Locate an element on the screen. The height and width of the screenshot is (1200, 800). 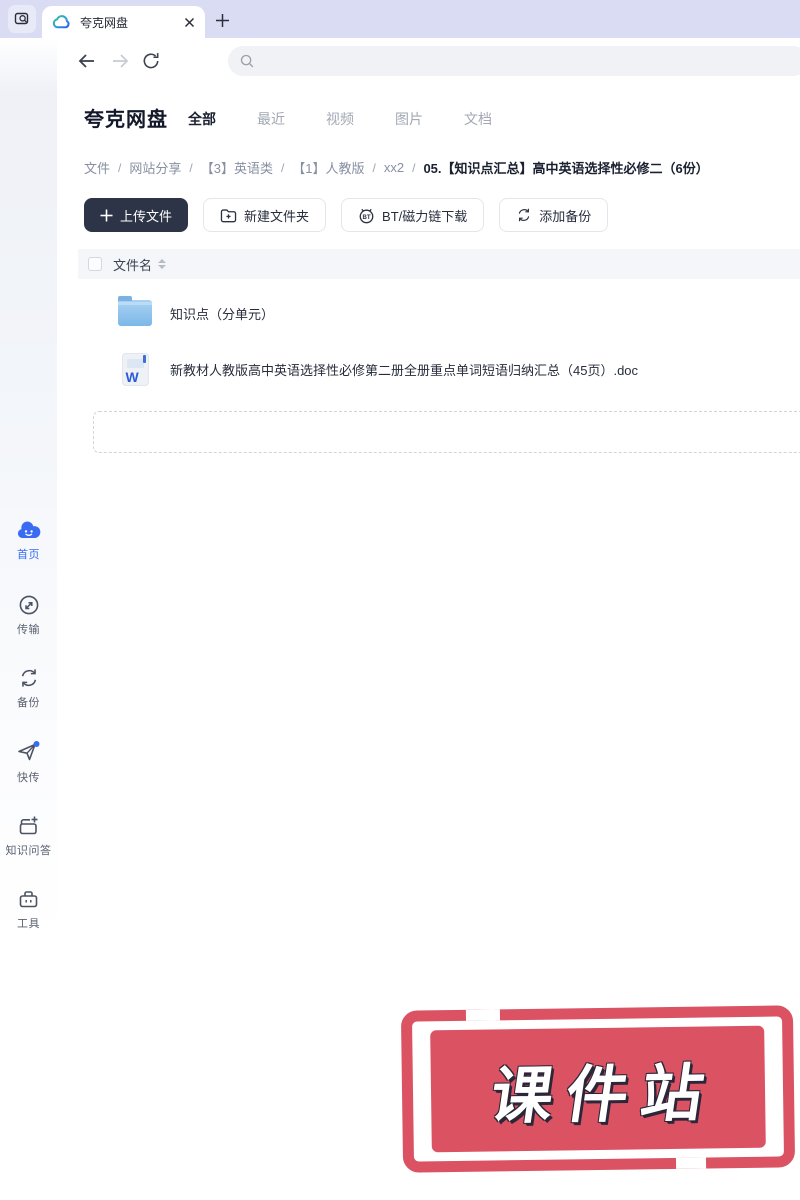
address-search-bar is located at coordinates (514, 61).